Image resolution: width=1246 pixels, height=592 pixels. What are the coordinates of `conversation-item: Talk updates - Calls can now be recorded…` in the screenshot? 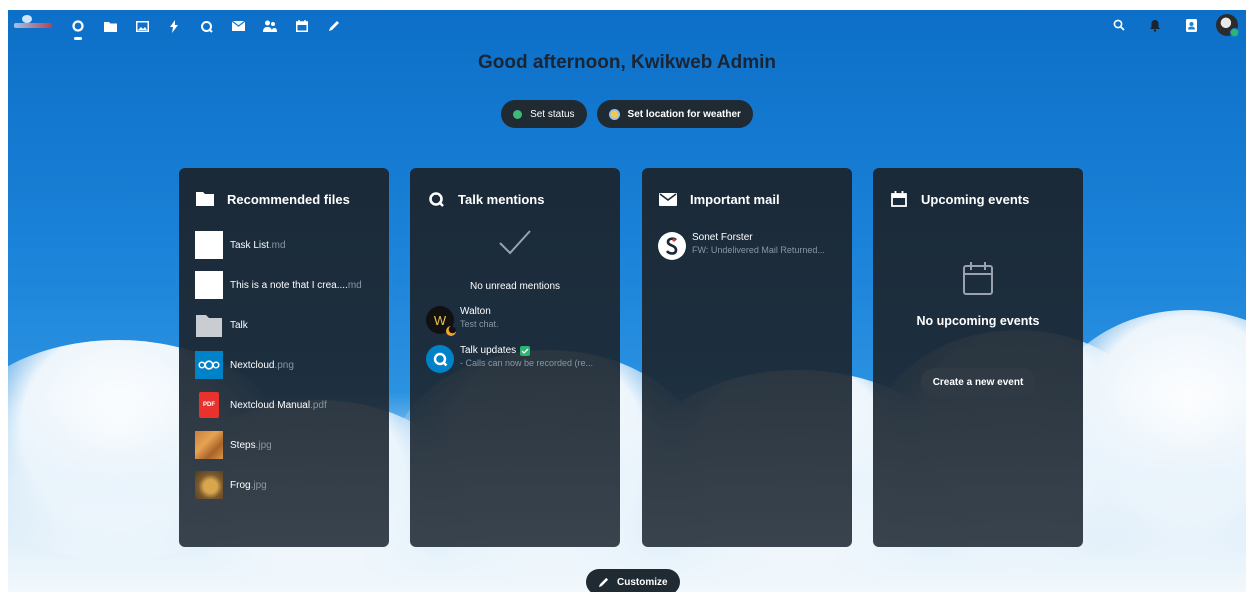 It's located at (509, 359).